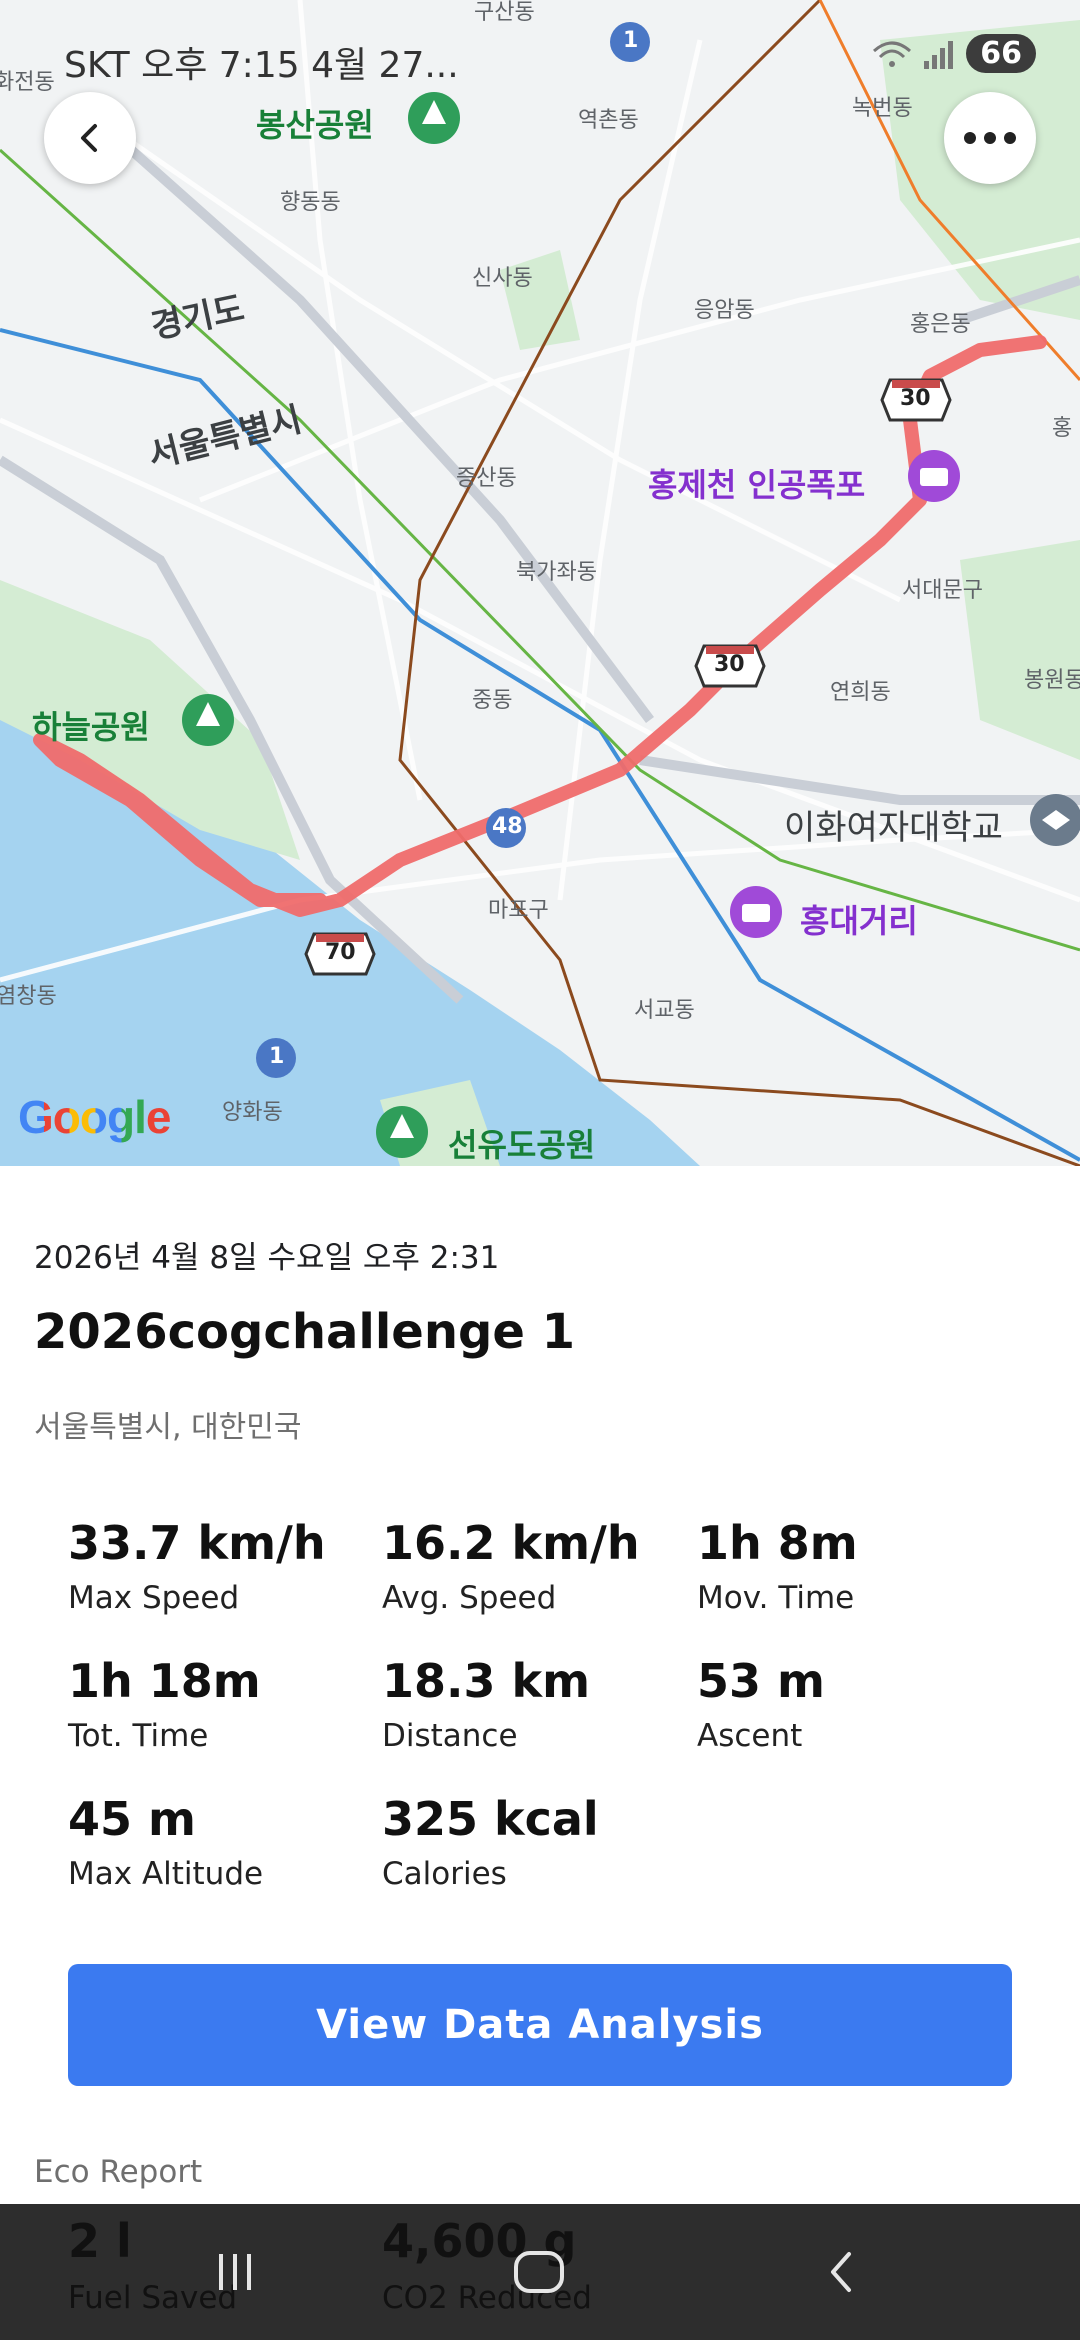 Image resolution: width=1080 pixels, height=2340 pixels. Describe the element at coordinates (521, 1143) in the screenshot. I see `map-label-seonyudo-park: 선유도공원` at that location.